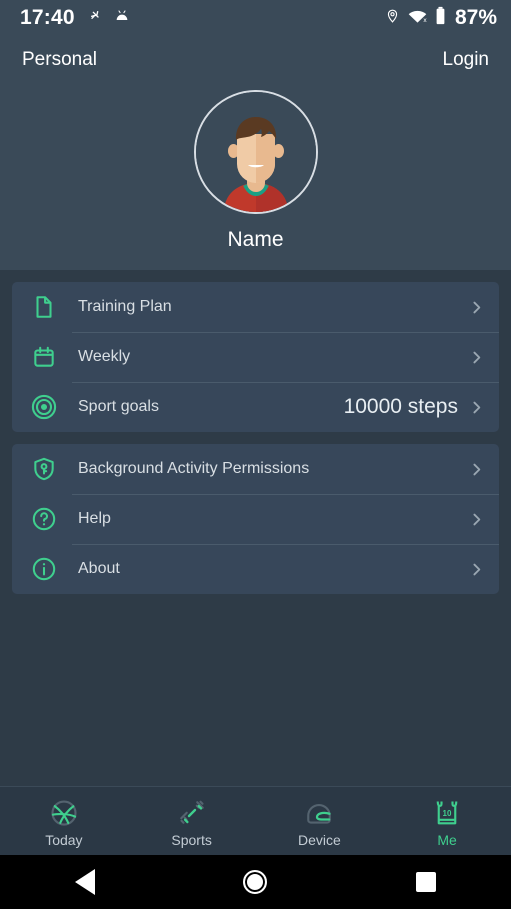 Image resolution: width=511 pixels, height=909 pixels. I want to click on shield-key-icon, so click(44, 469).